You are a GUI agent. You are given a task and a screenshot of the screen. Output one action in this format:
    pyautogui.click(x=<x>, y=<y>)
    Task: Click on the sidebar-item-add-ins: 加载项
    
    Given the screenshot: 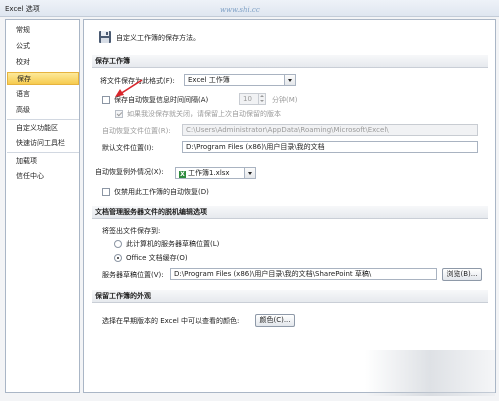 What is the action you would take?
    pyautogui.click(x=43, y=161)
    